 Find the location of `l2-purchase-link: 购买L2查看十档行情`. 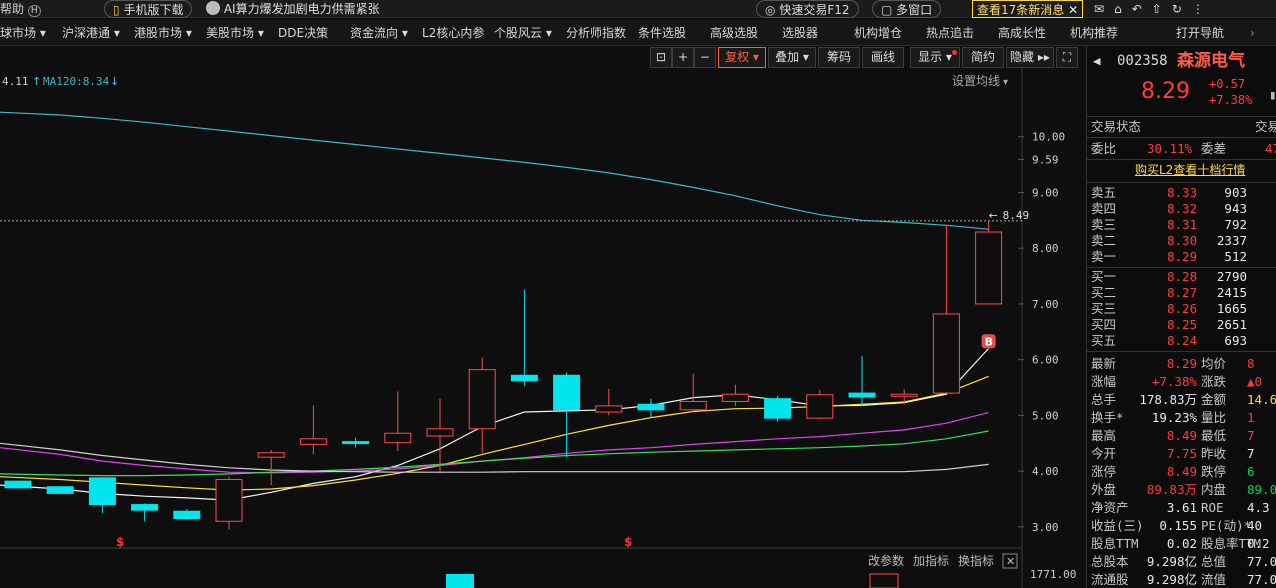

l2-purchase-link: 购买L2查看十档行情 is located at coordinates (1190, 170).